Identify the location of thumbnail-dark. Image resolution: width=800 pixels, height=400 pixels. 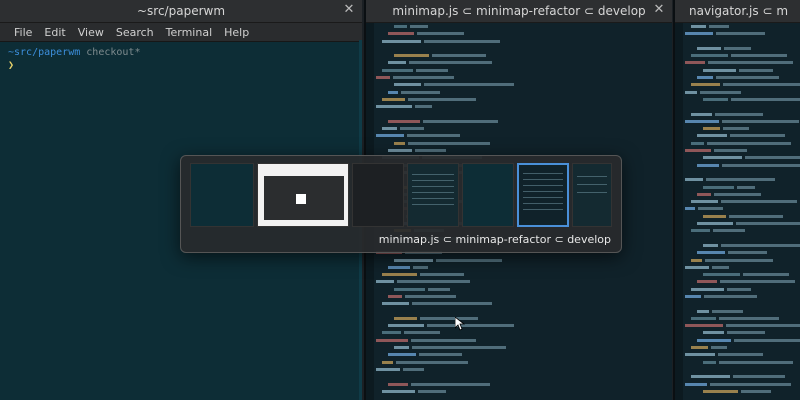
(378, 195).